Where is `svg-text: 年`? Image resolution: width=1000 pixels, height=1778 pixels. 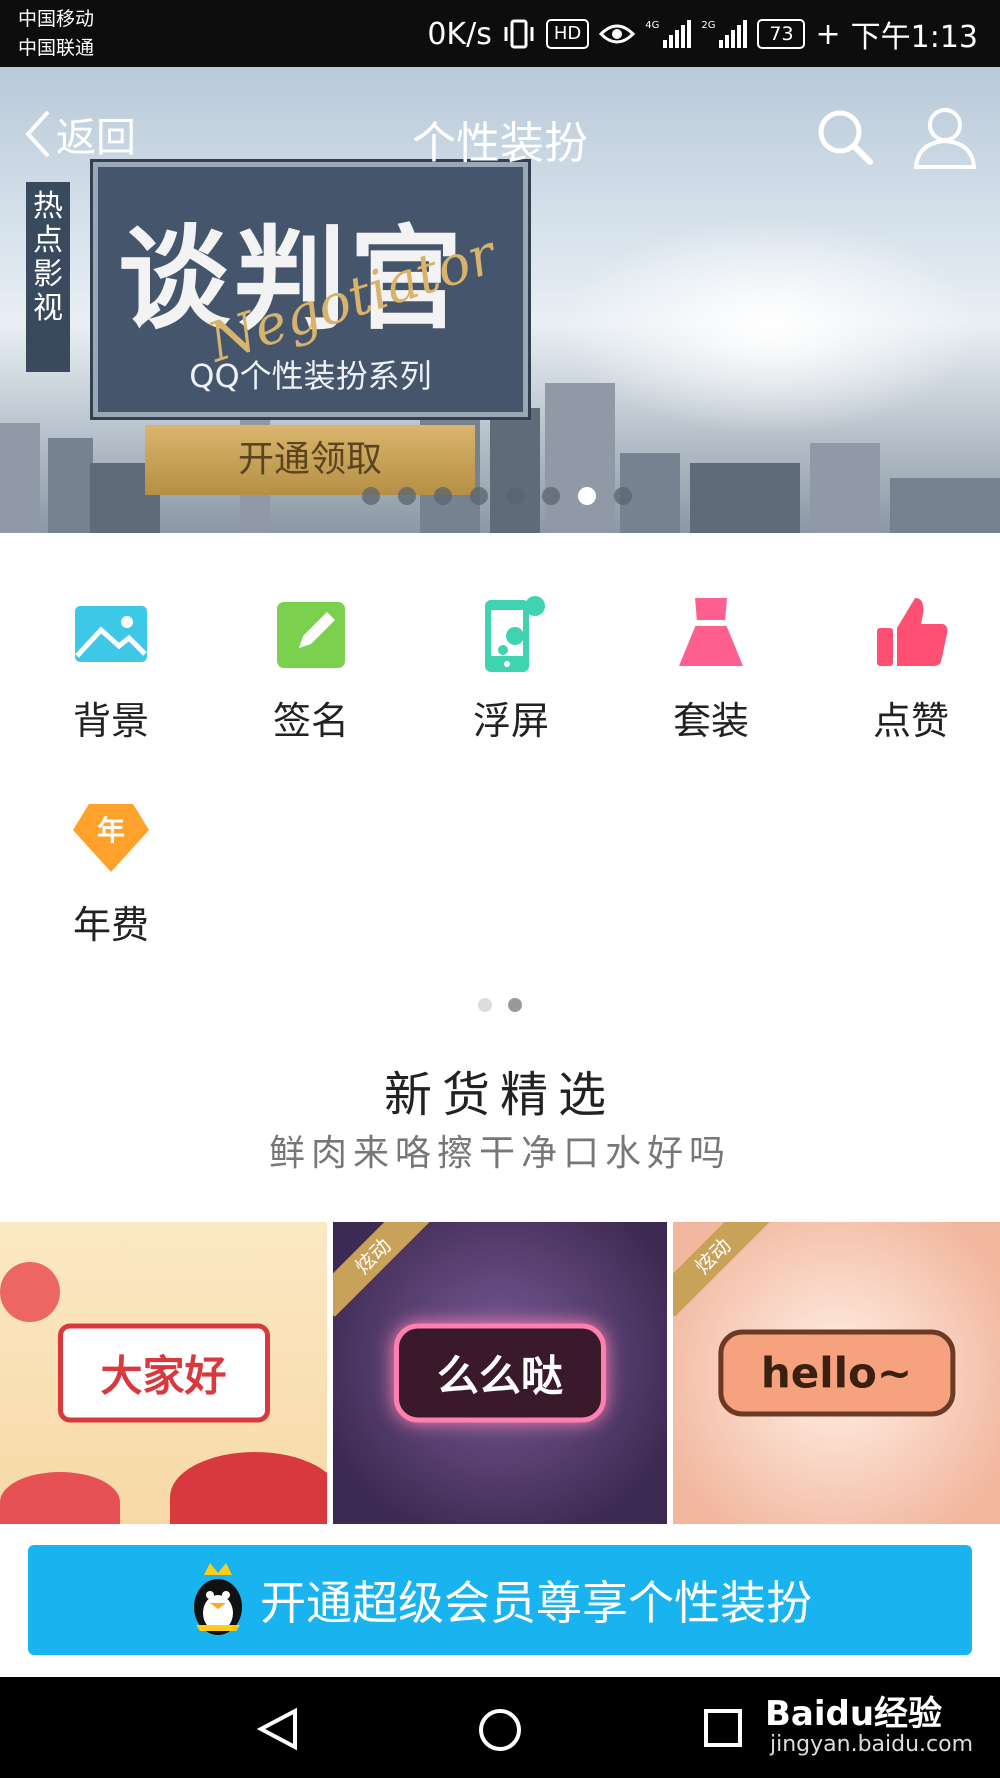
svg-text: 年 is located at coordinates (111, 830).